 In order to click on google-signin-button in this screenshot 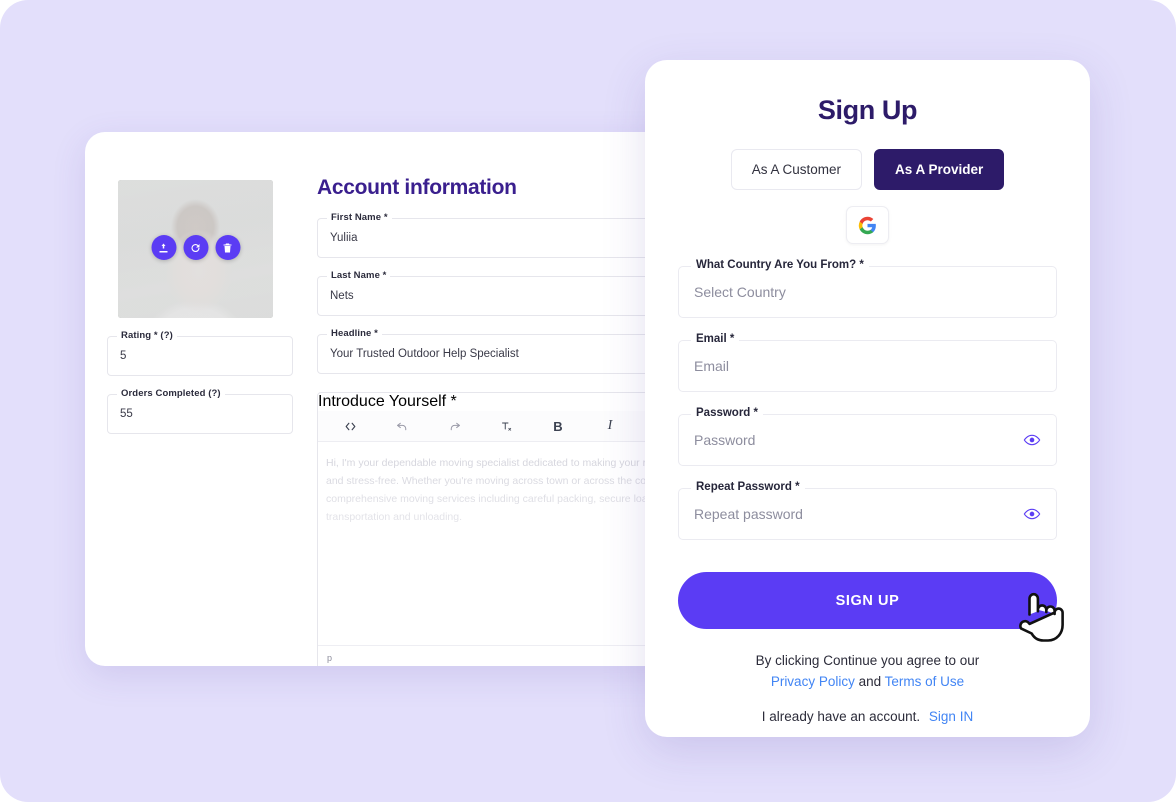, I will do `click(867, 225)`.